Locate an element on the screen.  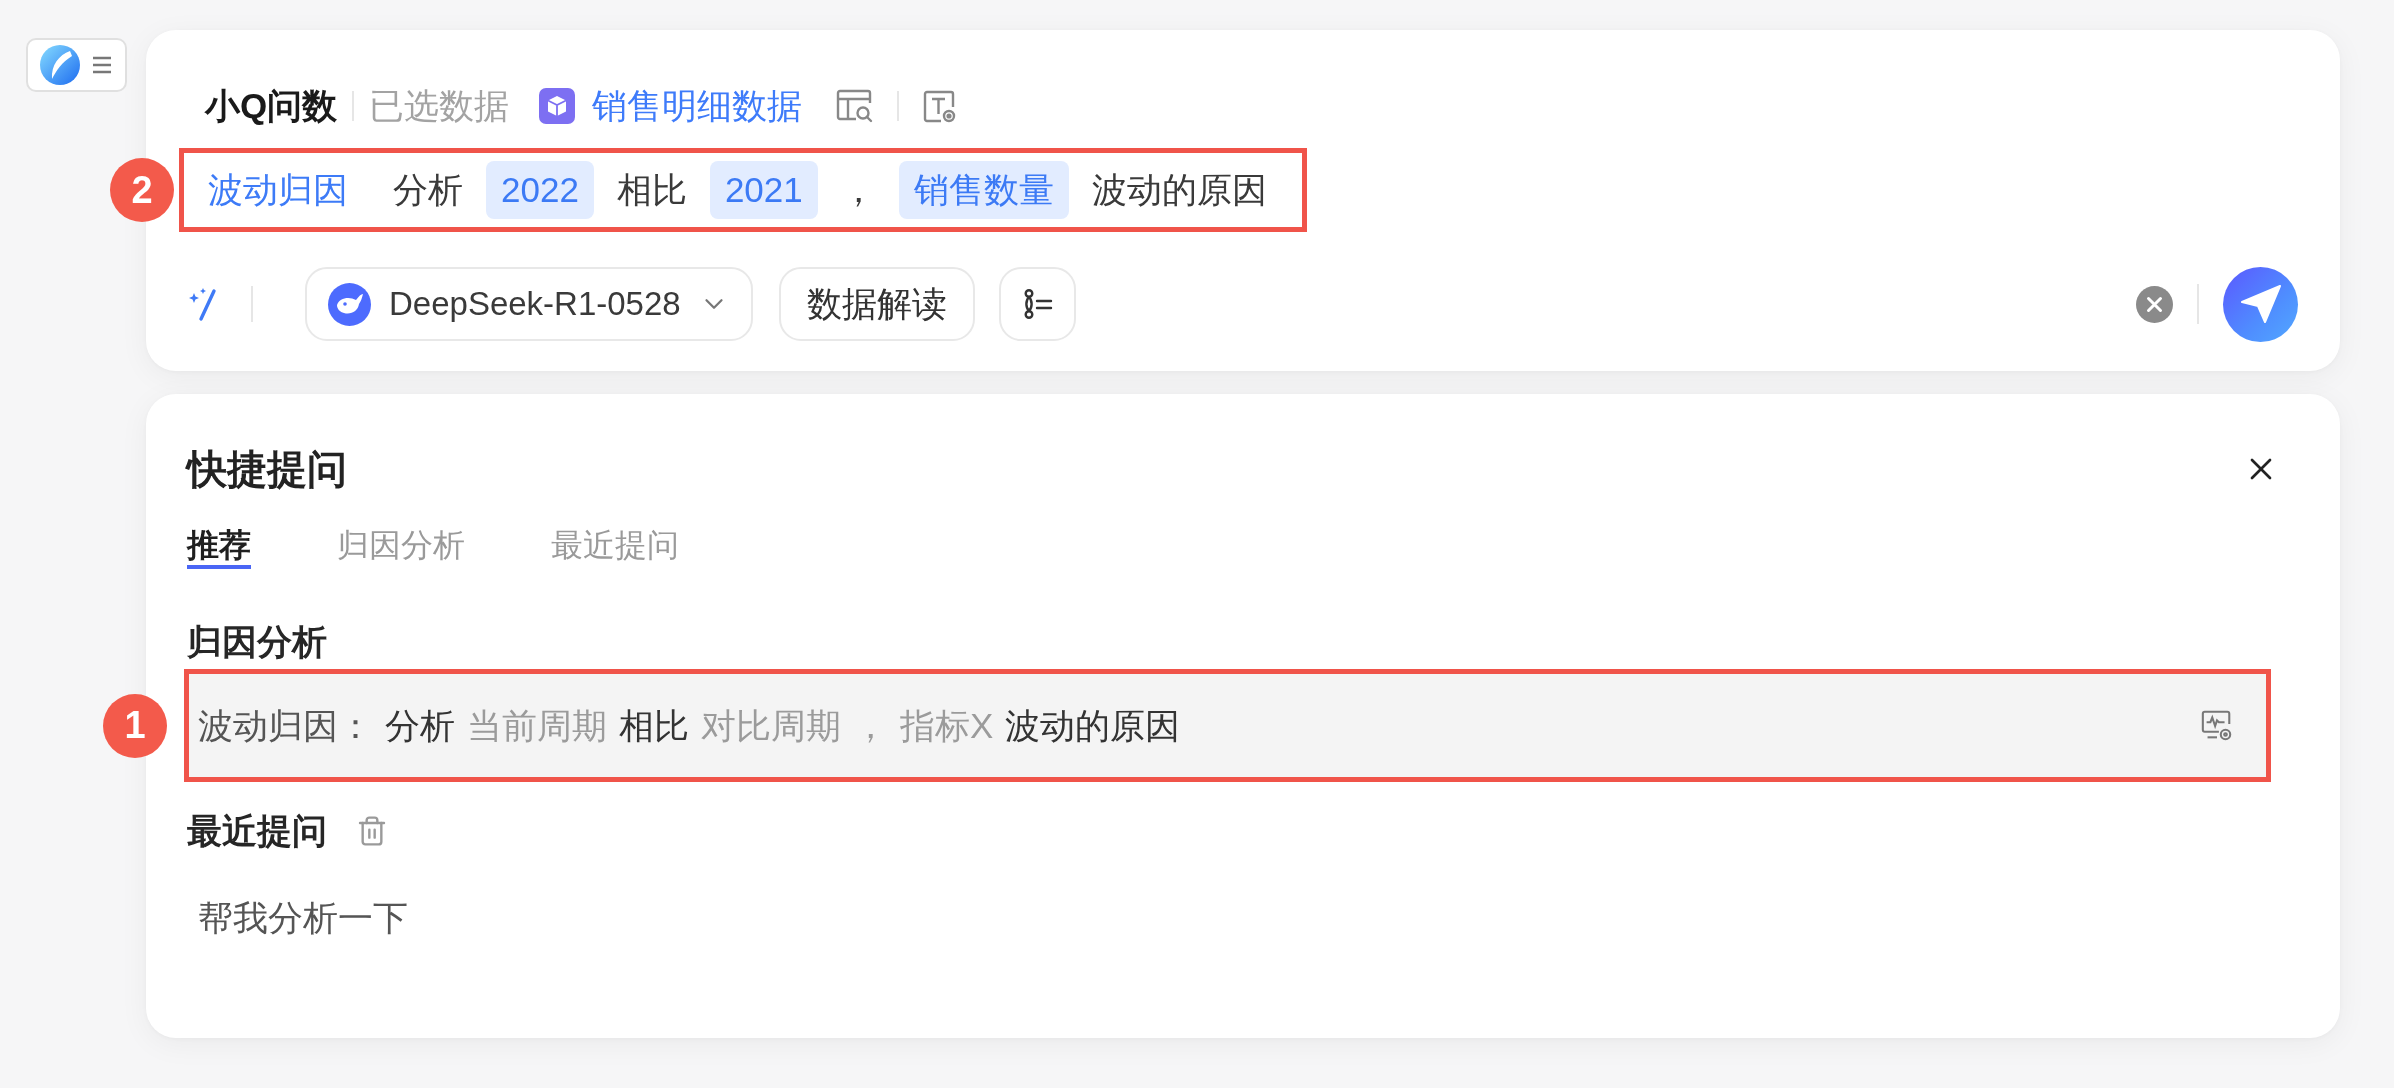
dataset-cube-icon is located at coordinates (557, 106).